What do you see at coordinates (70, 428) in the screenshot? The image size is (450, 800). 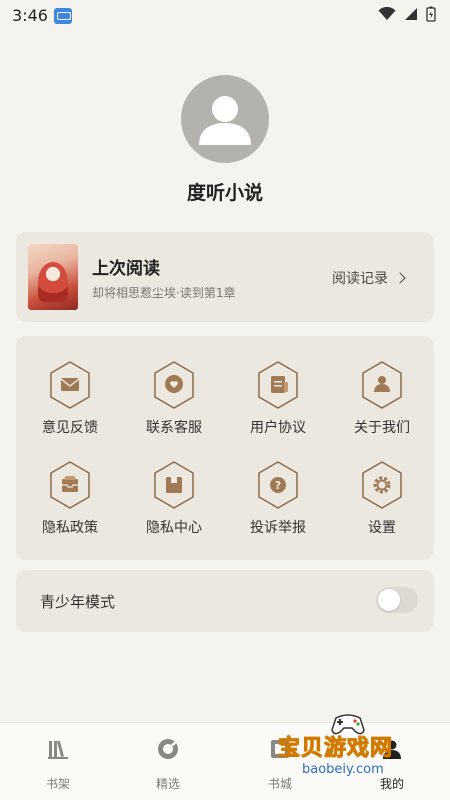 I see `menu-item-label: 意见反馈` at bounding box center [70, 428].